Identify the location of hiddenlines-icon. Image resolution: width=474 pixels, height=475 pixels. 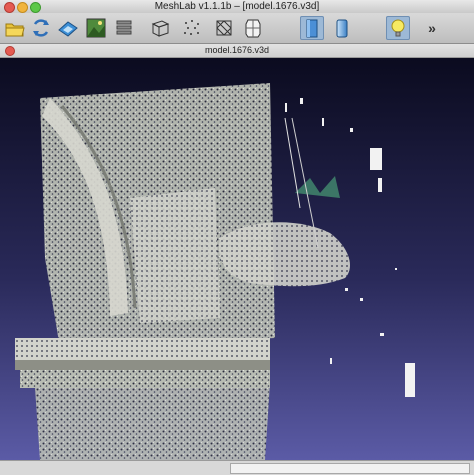
(253, 28).